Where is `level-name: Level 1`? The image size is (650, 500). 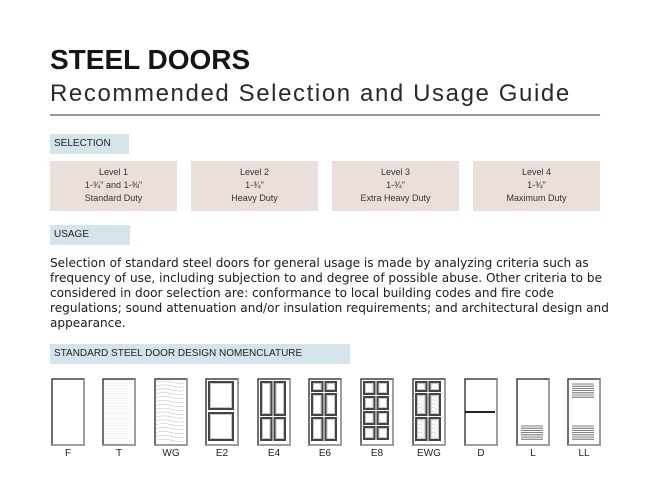
level-name: Level 1 is located at coordinates (113, 172).